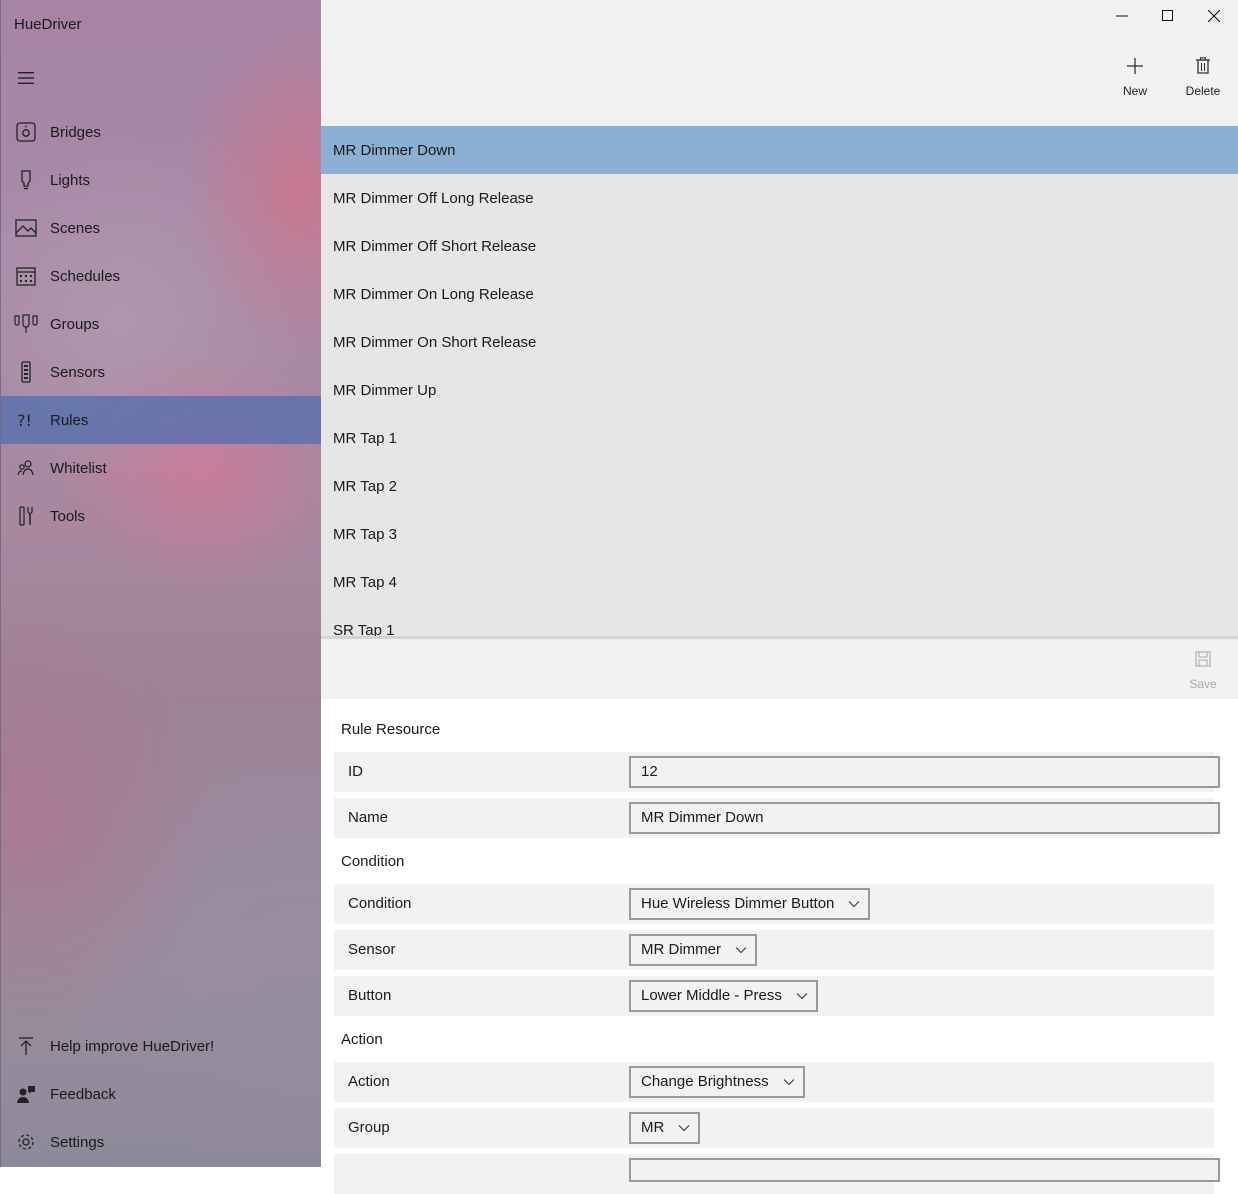  Describe the element at coordinates (779, 534) in the screenshot. I see `list-item: MR Tap 3` at that location.